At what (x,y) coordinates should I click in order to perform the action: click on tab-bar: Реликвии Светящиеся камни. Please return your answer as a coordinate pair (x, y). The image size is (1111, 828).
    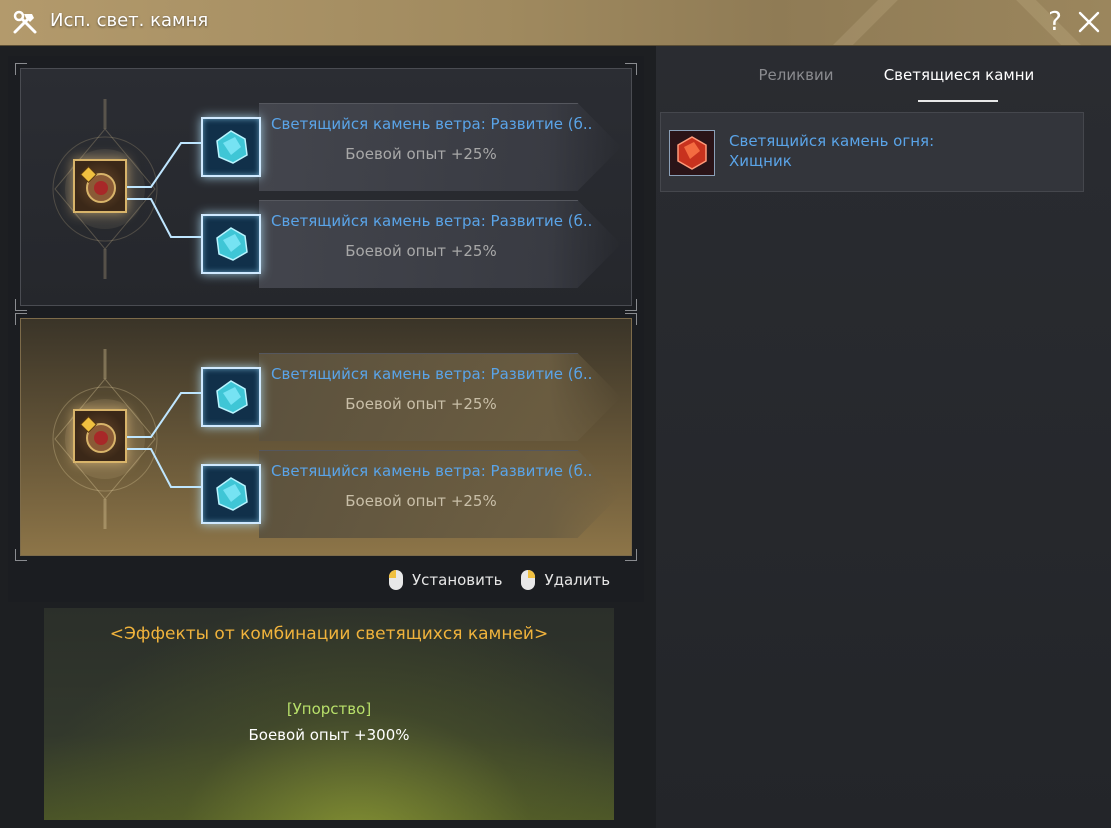
    Looking at the image, I should click on (883, 79).